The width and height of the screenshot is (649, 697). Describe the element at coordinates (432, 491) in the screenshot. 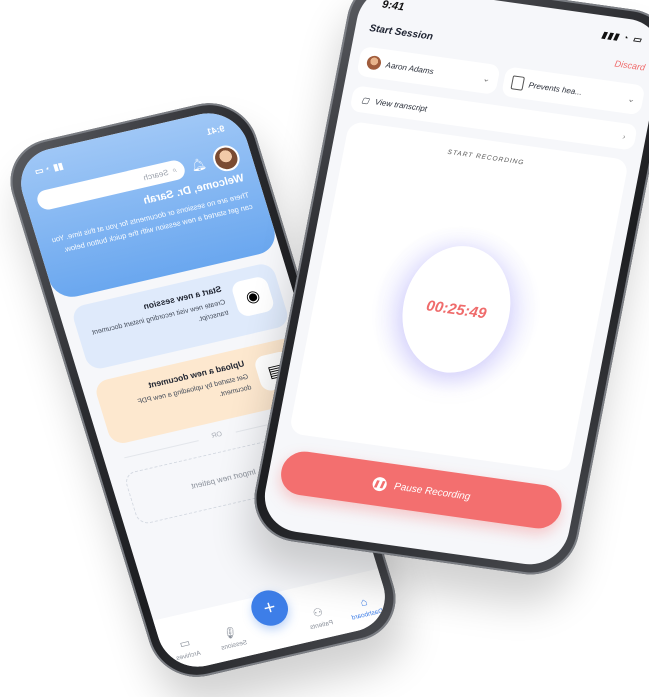

I see `pause-label: Pause Recording` at that location.